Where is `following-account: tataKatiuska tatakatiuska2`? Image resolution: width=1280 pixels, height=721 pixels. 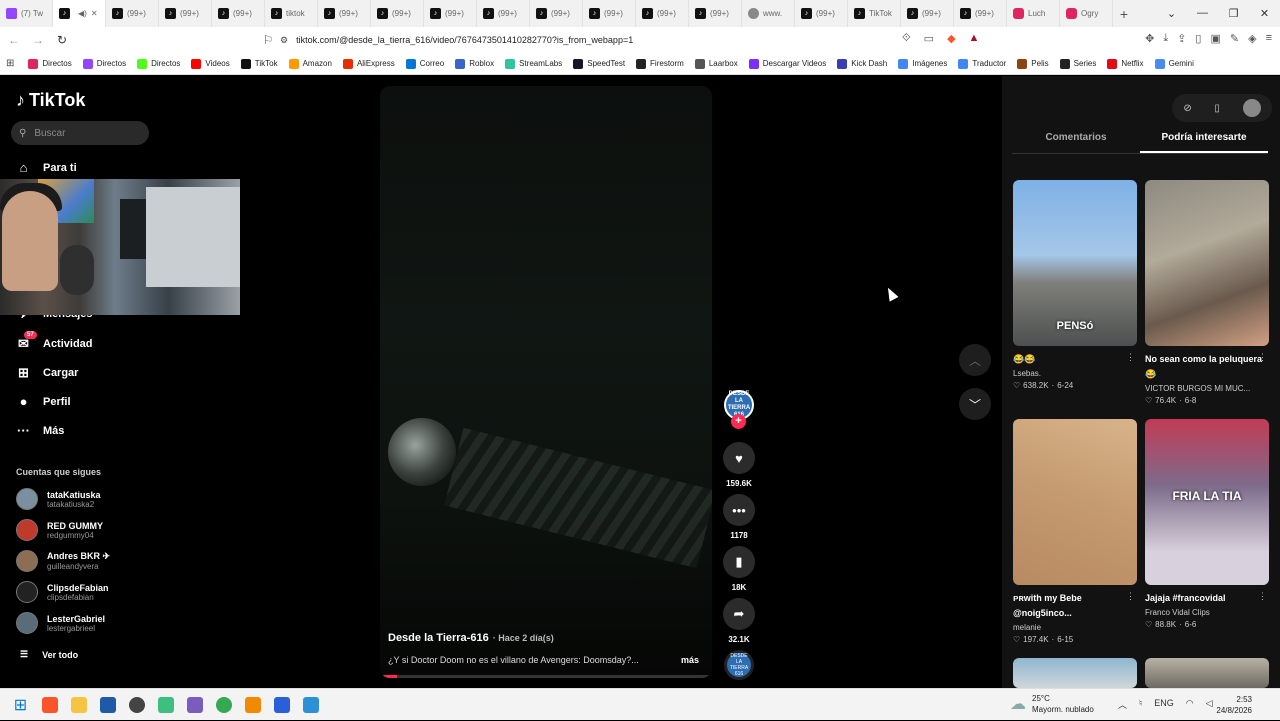
following-account: tataKatiuska tatakatiuska2 is located at coordinates (58, 499).